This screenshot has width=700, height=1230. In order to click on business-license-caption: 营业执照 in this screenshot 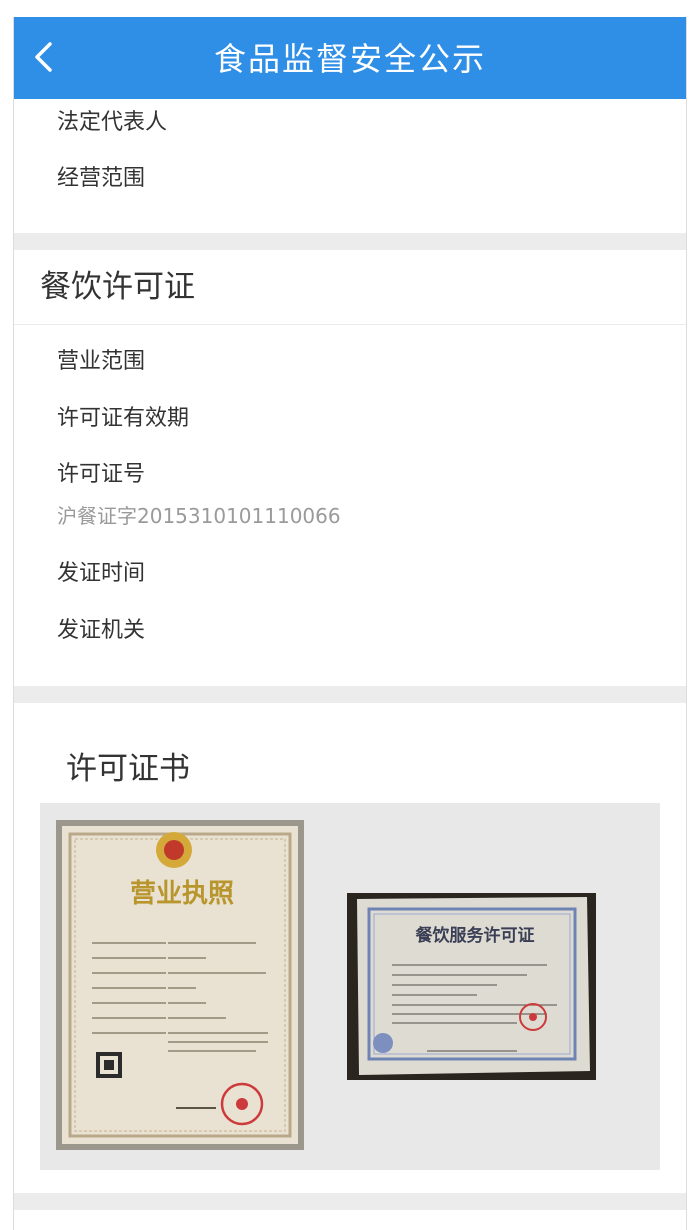, I will do `click(182, 894)`.